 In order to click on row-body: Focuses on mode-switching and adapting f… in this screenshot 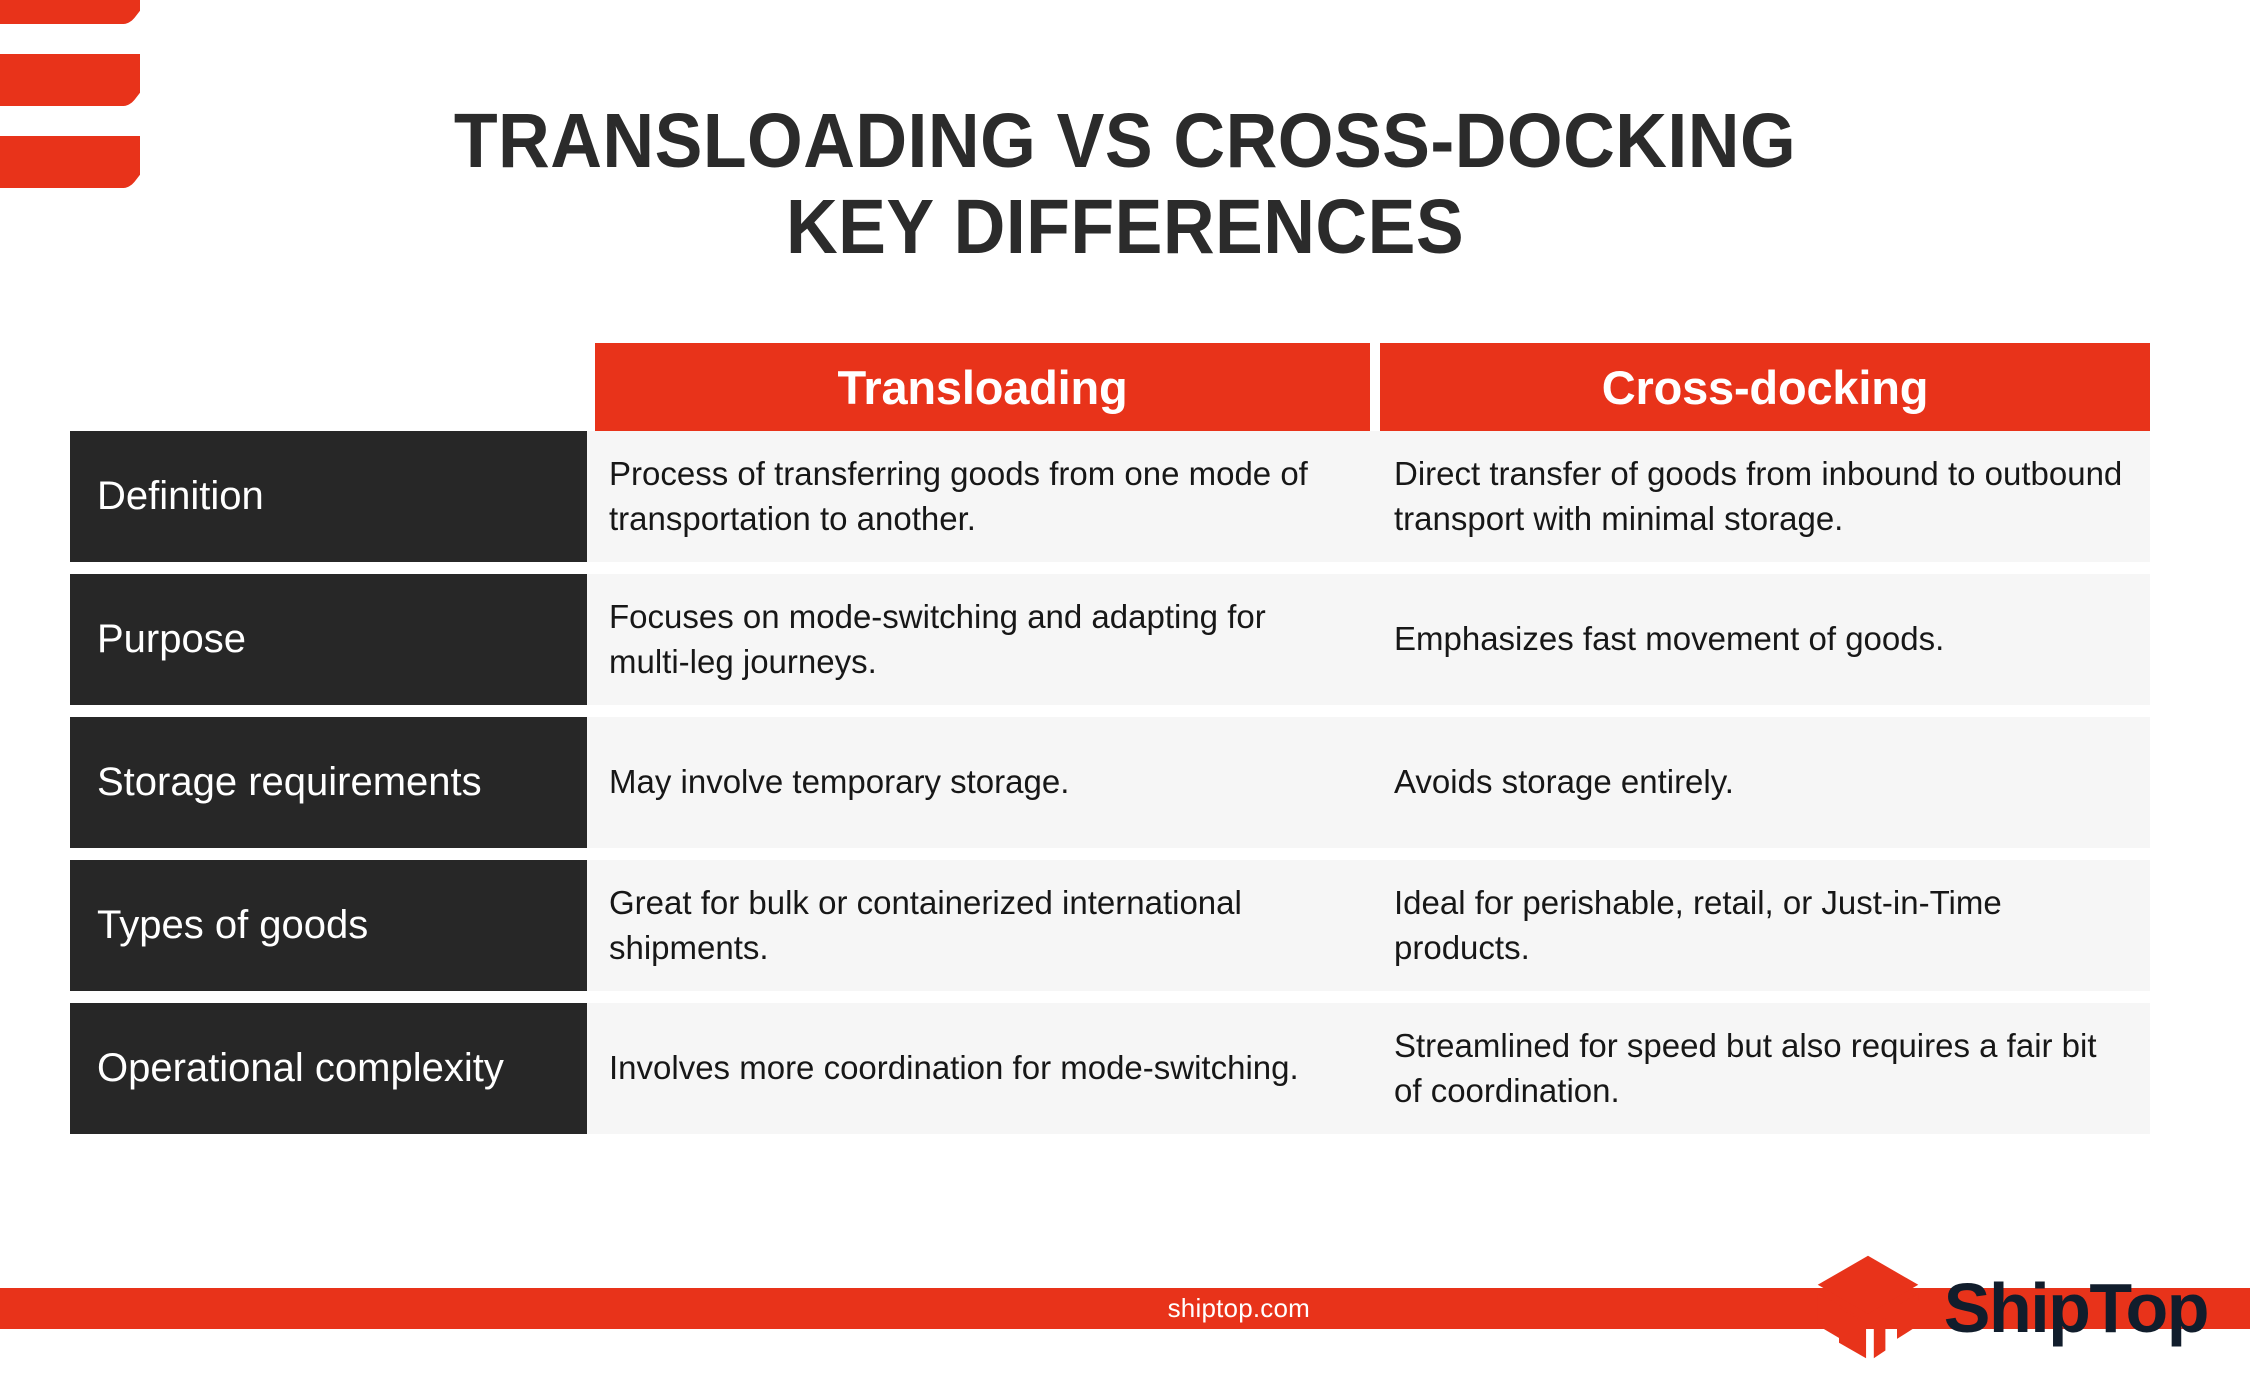, I will do `click(1368, 639)`.